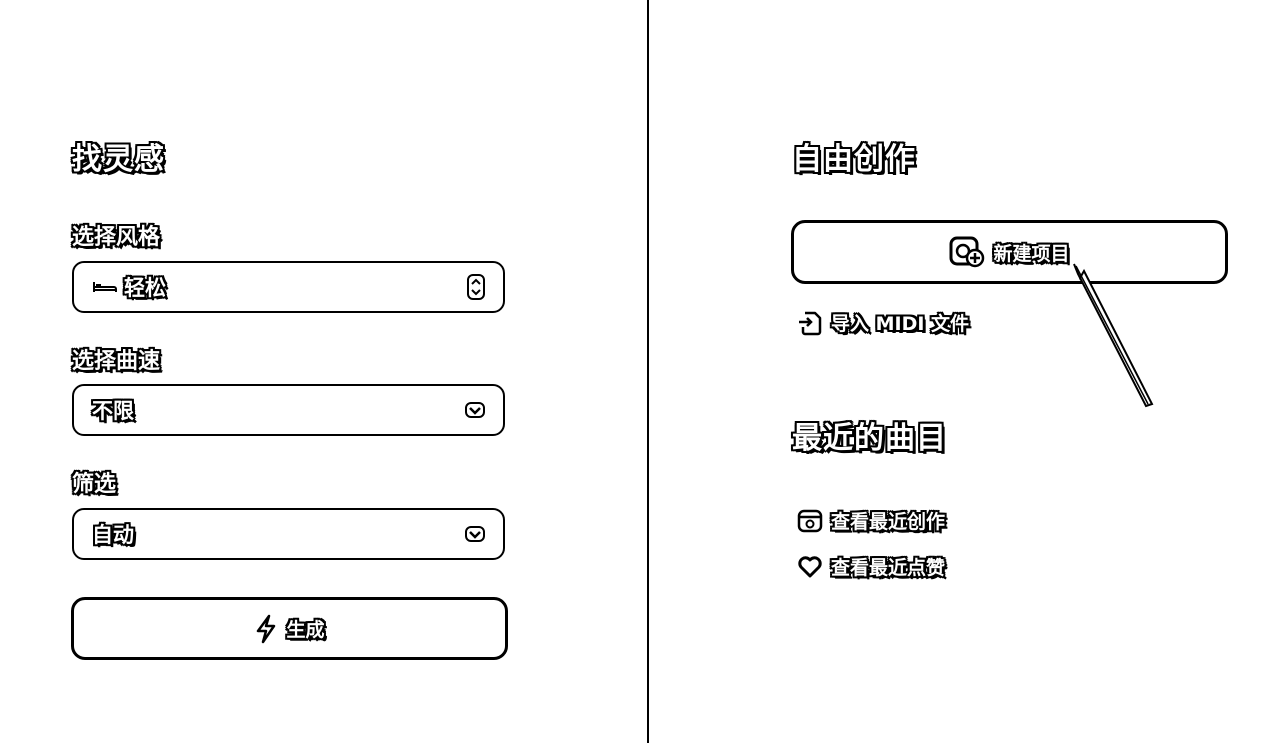  What do you see at coordinates (113, 411) in the screenshot?
I see `tempo-value: 不限` at bounding box center [113, 411].